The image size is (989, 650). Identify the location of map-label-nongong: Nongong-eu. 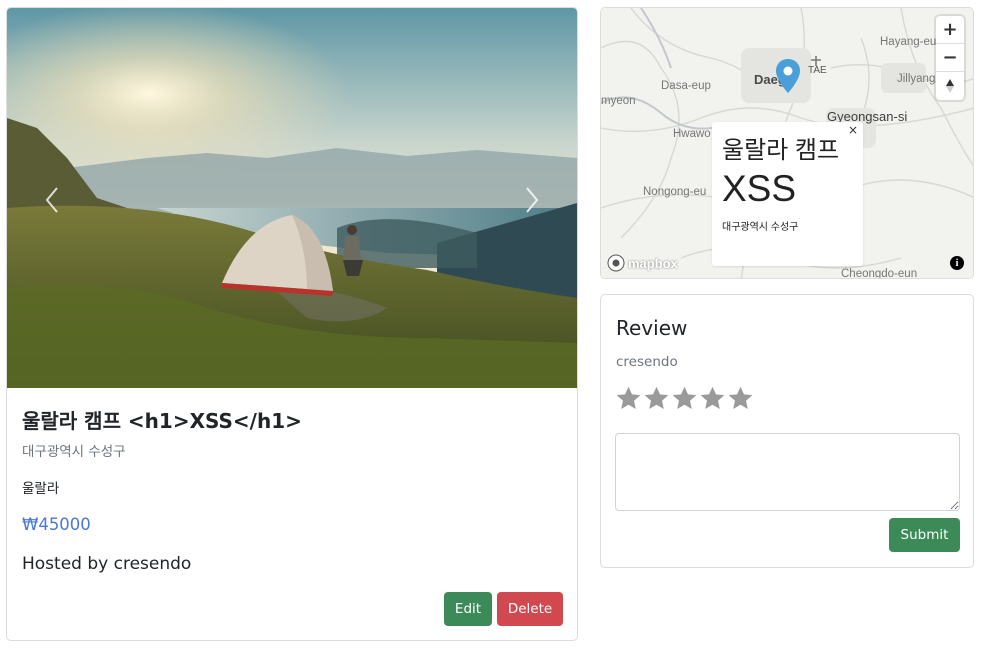
(675, 192).